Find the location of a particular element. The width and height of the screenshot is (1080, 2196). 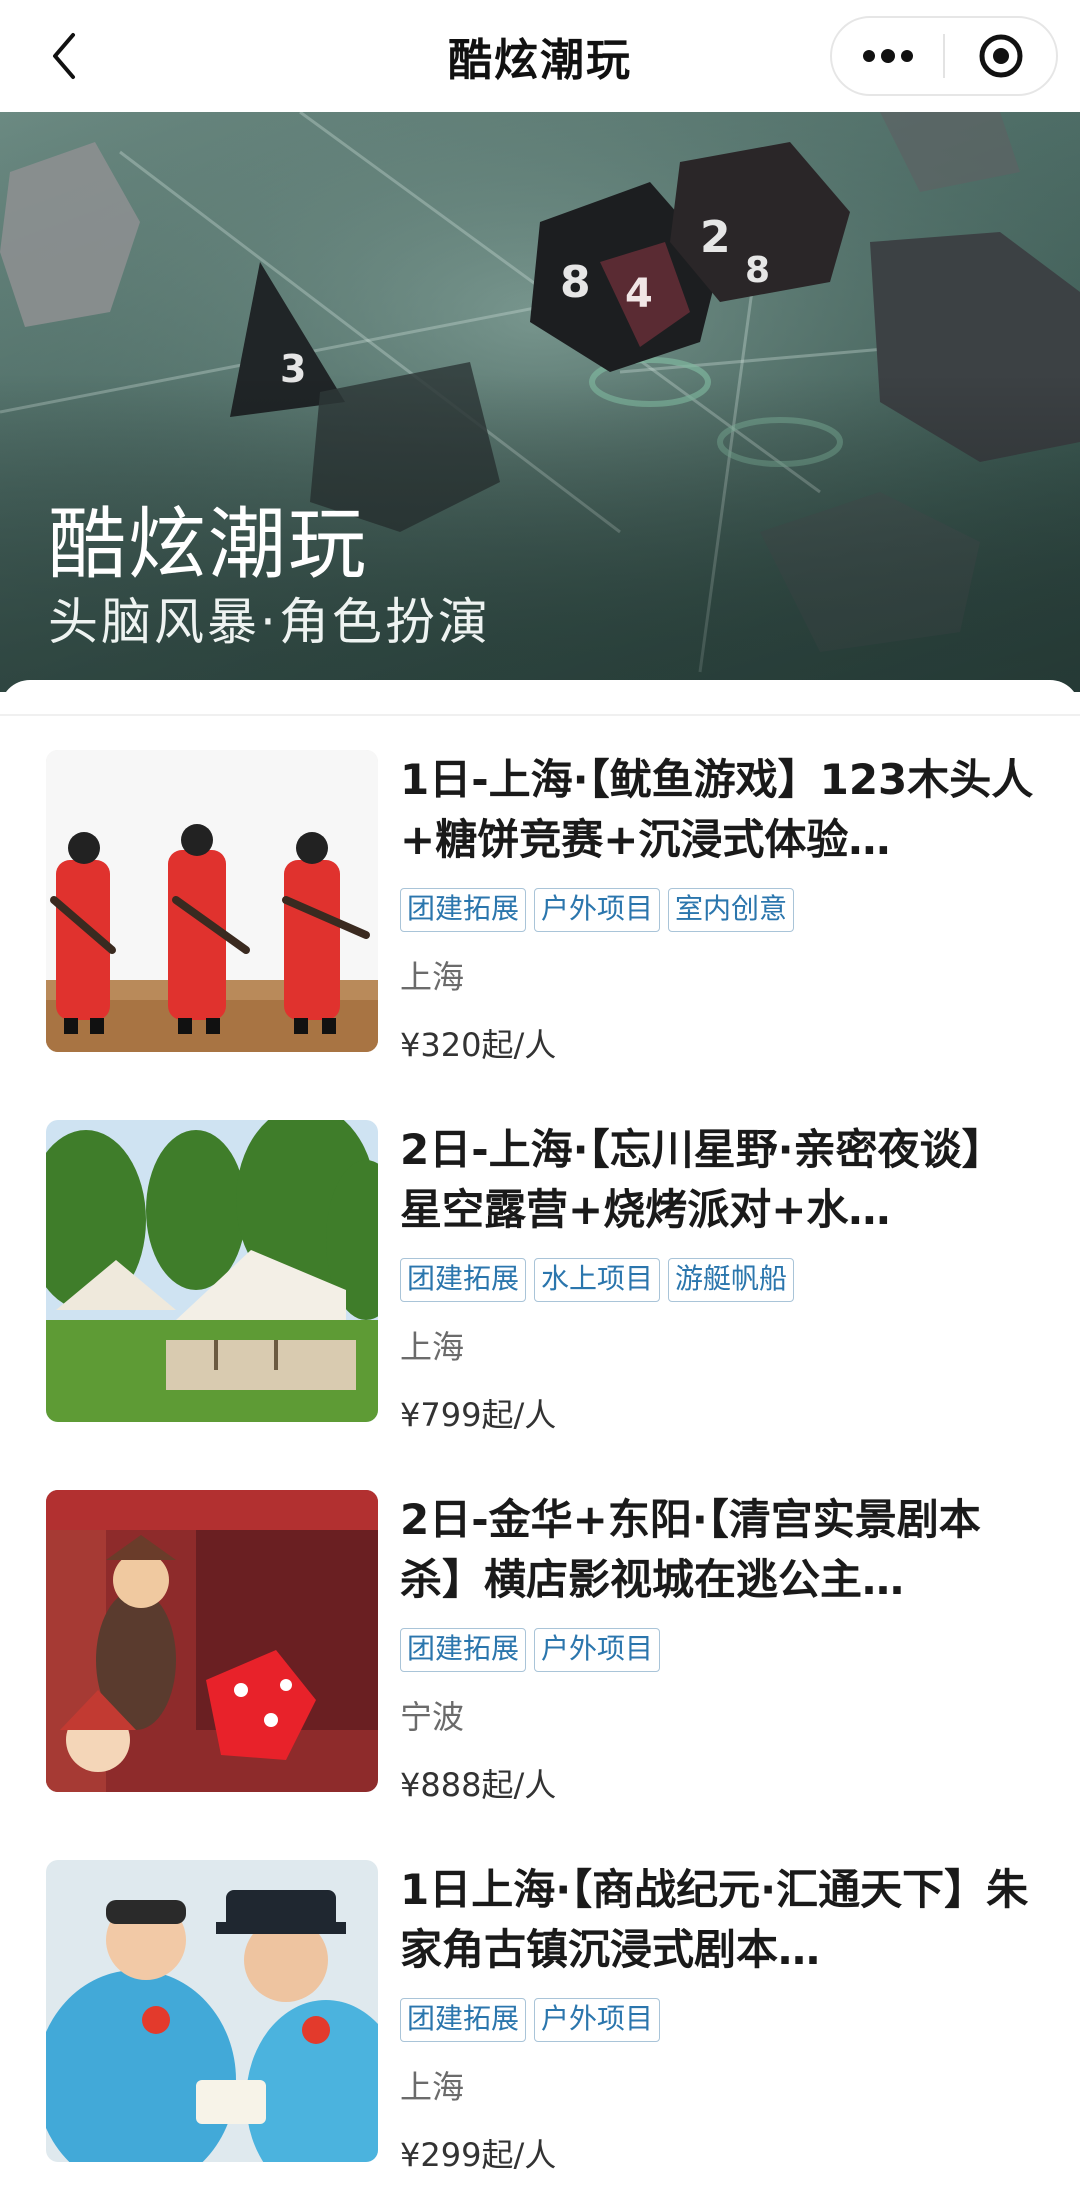

merchant-game-image is located at coordinates (212, 2011).